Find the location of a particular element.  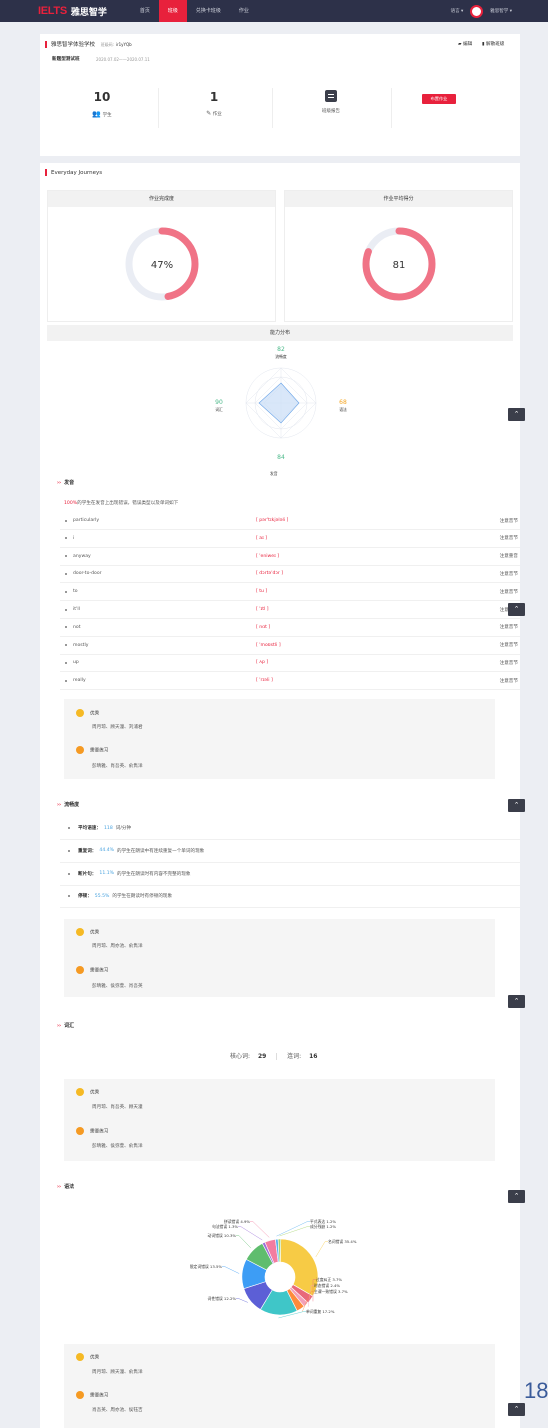

report-icon is located at coordinates (331, 96).